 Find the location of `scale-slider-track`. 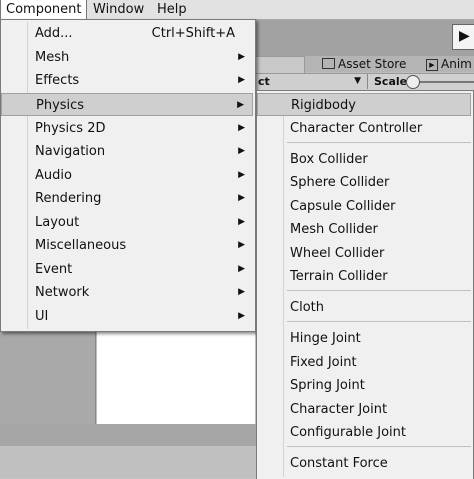

scale-slider-track is located at coordinates (444, 82).